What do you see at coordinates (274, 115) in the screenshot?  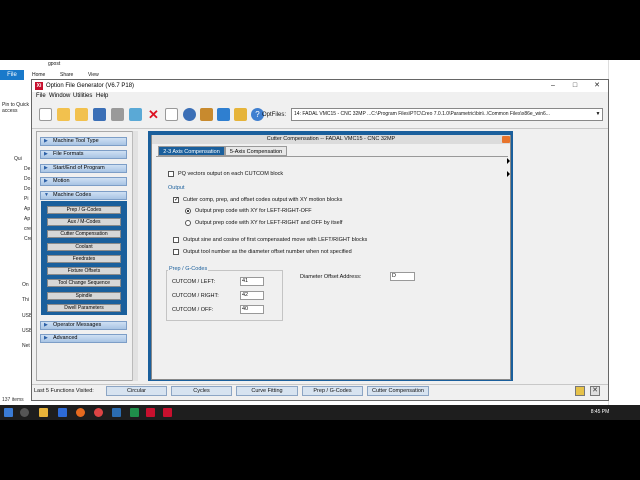 I see `optfiles-label: OptFiles:` at bounding box center [274, 115].